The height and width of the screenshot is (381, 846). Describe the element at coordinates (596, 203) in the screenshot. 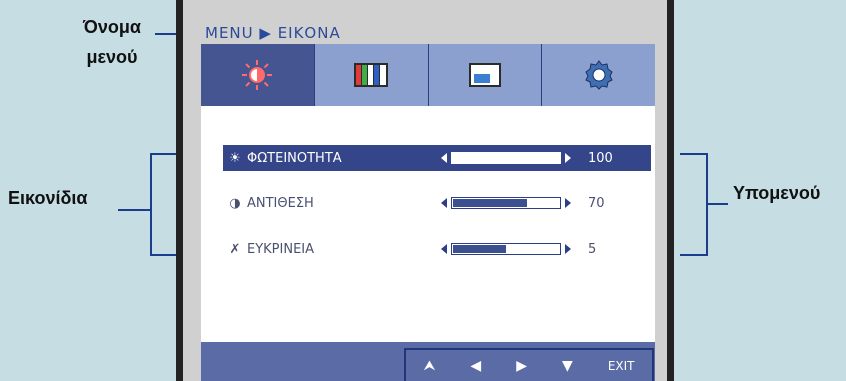

I see `contrast-value: 70` at that location.